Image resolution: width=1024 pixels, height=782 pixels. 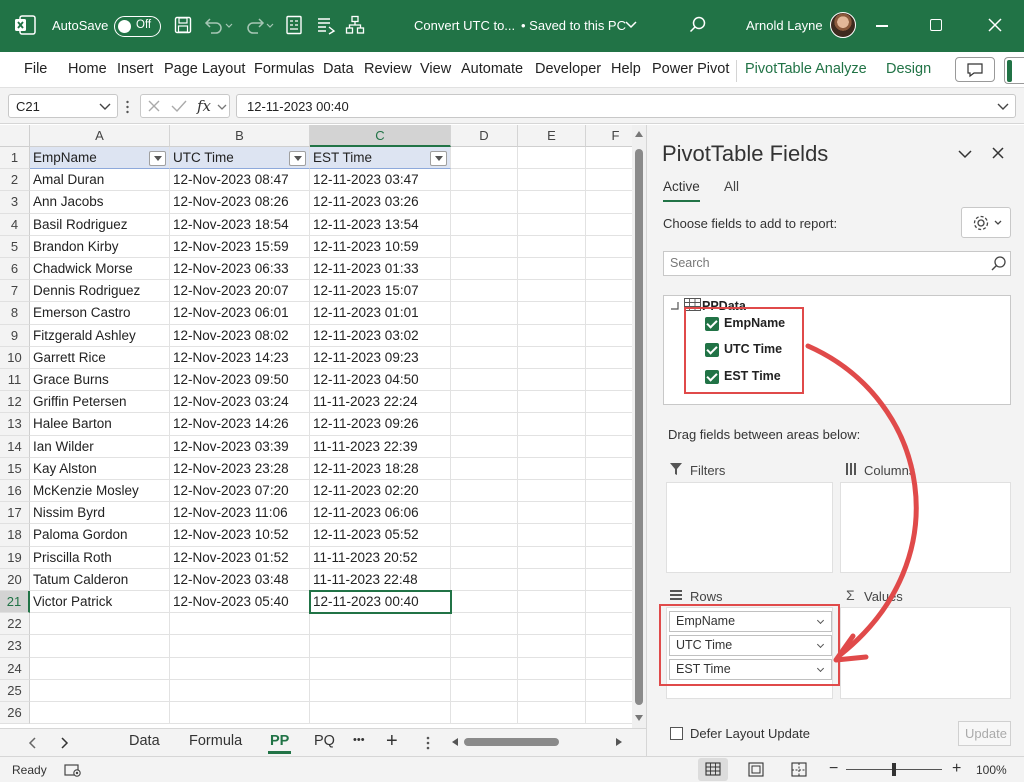 What do you see at coordinates (998, 153) in the screenshot?
I see `close-pane-icon` at bounding box center [998, 153].